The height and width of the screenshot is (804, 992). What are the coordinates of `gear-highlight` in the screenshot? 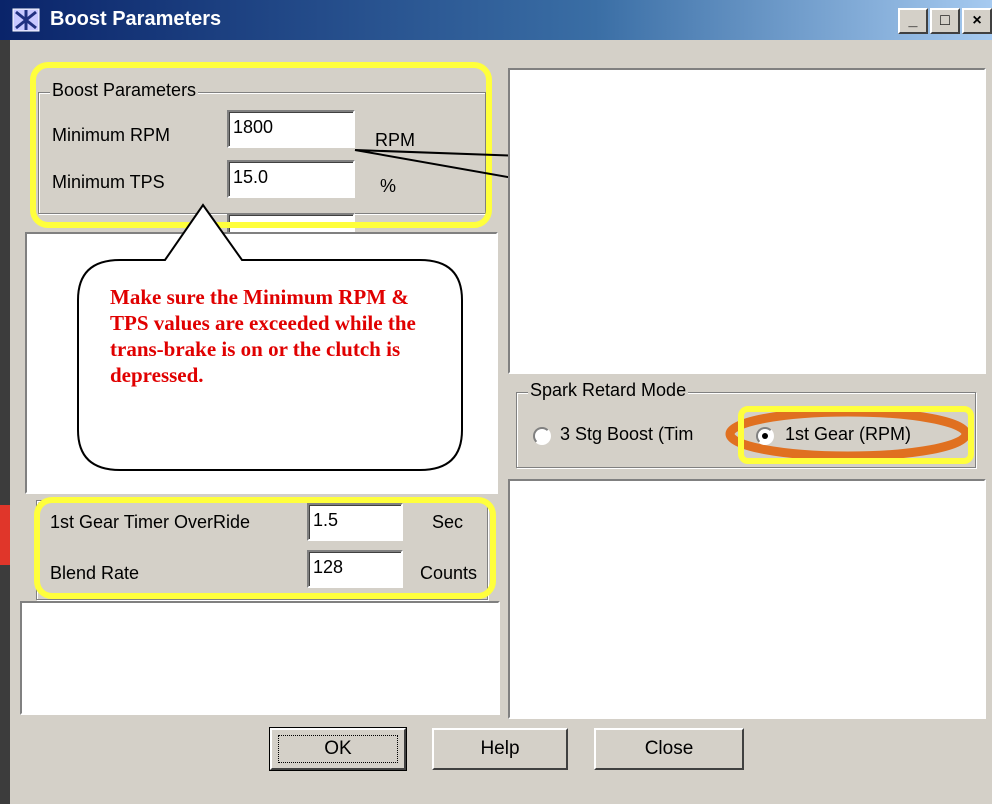 It's located at (856, 435).